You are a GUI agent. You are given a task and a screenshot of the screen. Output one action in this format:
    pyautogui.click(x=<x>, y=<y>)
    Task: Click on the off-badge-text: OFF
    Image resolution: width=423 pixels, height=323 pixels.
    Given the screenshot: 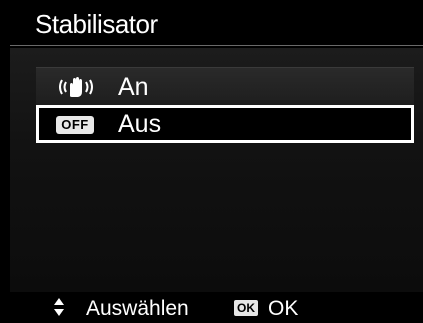 What is the action you would take?
    pyautogui.click(x=75, y=125)
    